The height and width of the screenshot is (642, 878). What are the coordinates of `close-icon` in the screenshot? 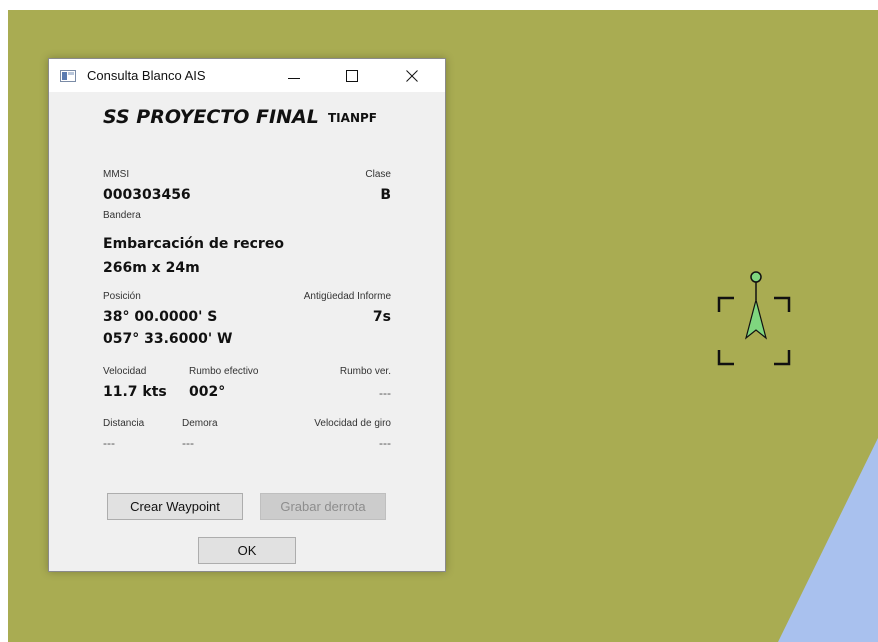 It's located at (412, 76).